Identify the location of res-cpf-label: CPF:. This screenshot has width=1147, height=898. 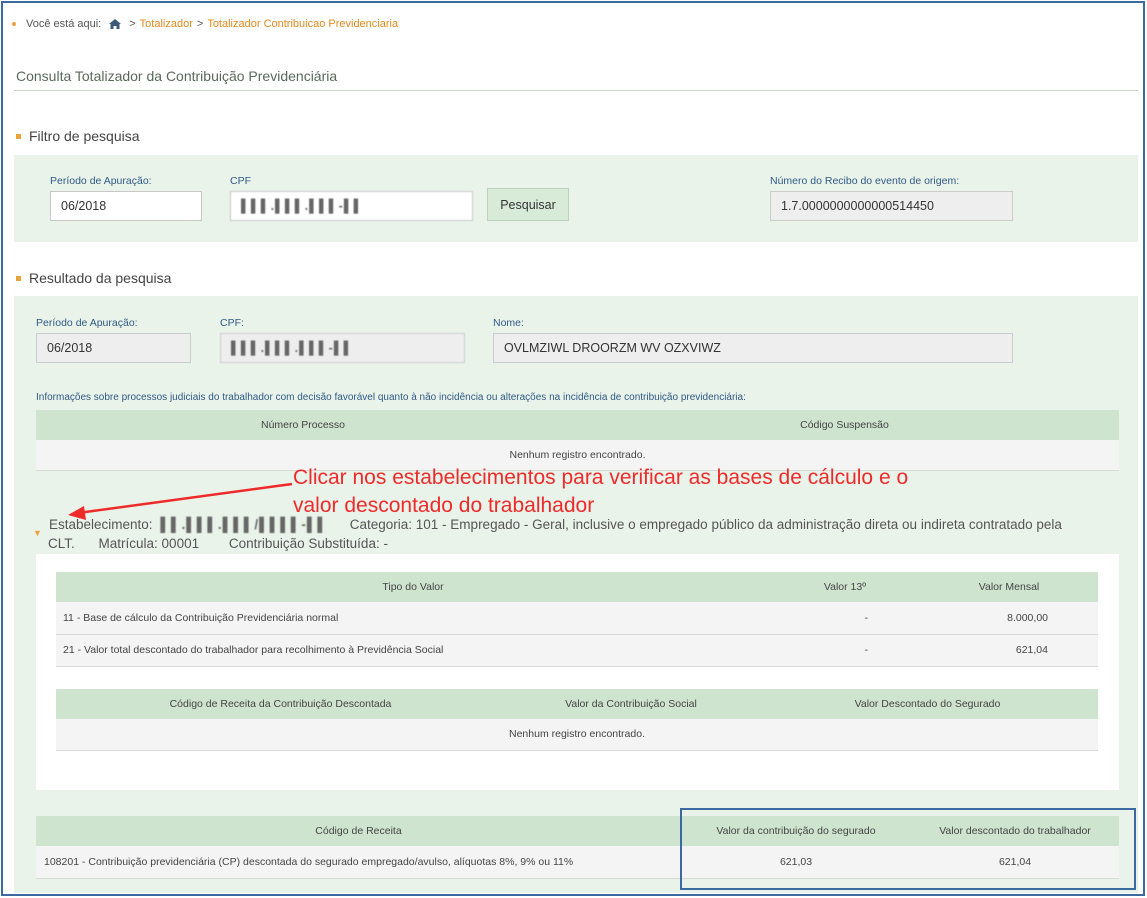
(232, 323).